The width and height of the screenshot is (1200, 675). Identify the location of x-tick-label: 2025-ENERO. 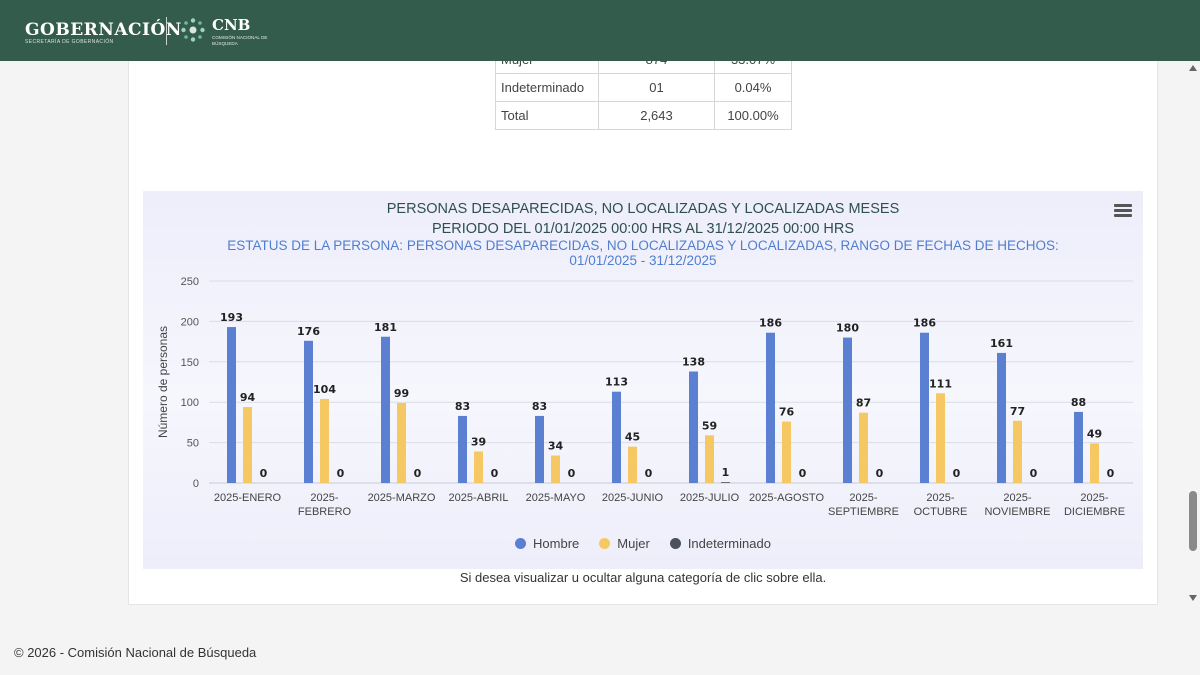
(248, 498).